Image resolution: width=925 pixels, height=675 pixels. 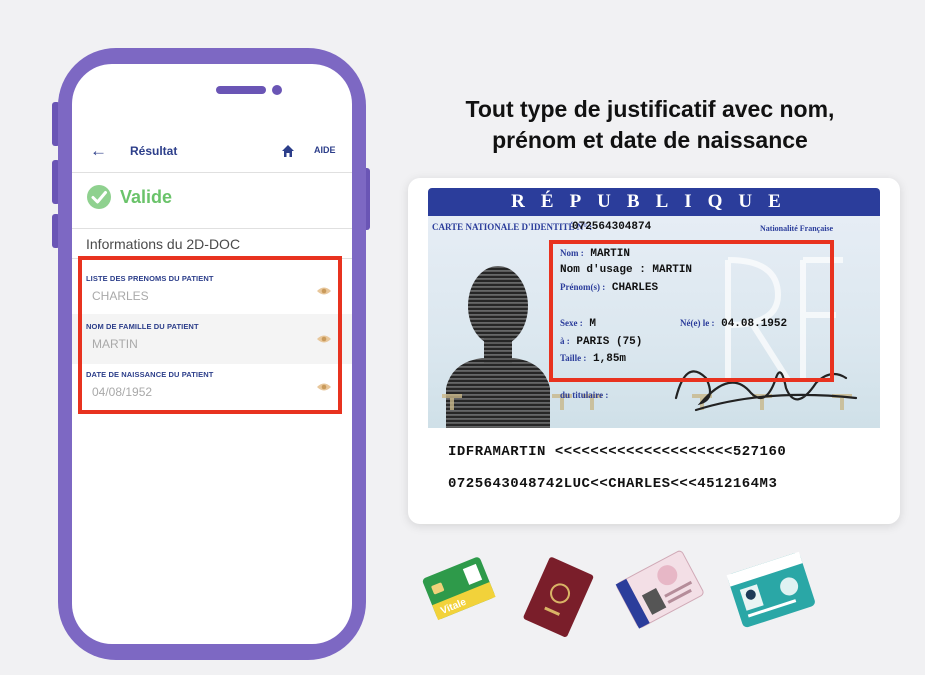 What do you see at coordinates (613, 484) in the screenshot?
I see `mrz-line-2: 0725643048742LUC<<CHARLES<<<4512164M3` at bounding box center [613, 484].